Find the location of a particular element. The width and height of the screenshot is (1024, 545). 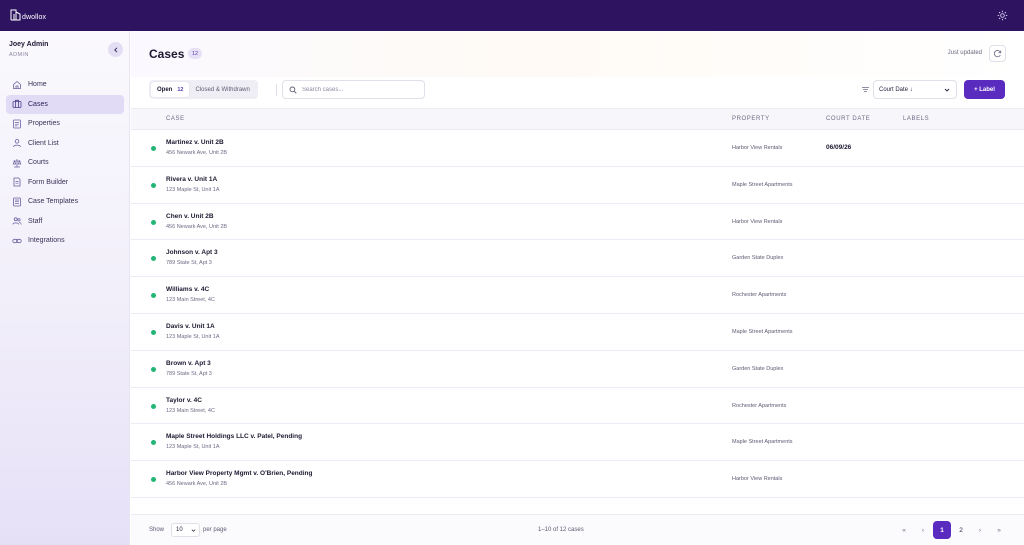

status-tabs: Open 12 Closed & Withdrawn is located at coordinates (203, 89).